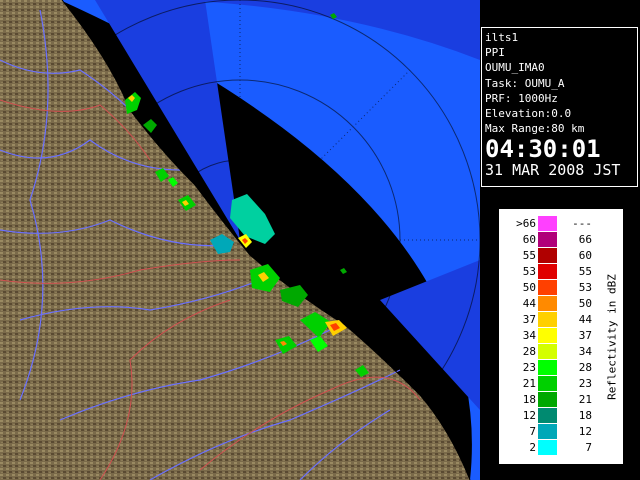  Describe the element at coordinates (585, 351) in the screenshot. I see `legend-high-value: 34` at that location.